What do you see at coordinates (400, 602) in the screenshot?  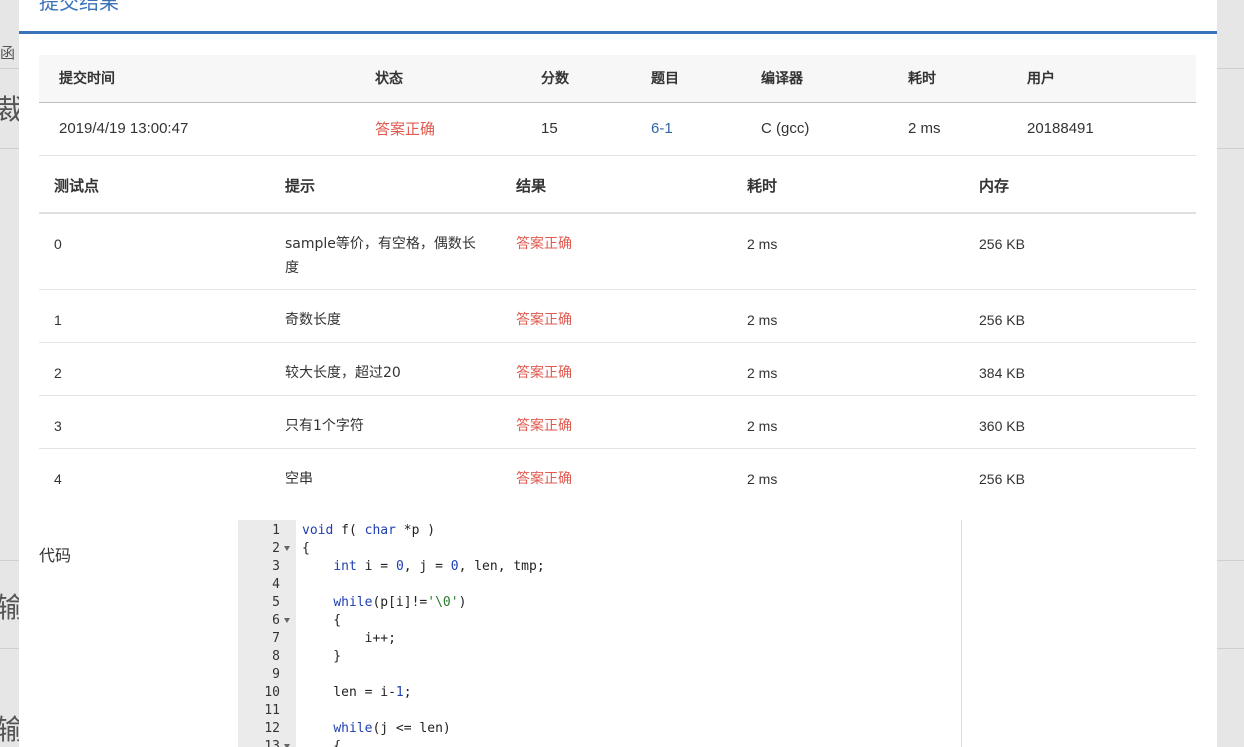 I see `code-text: while(p[i]!='\0')` at bounding box center [400, 602].